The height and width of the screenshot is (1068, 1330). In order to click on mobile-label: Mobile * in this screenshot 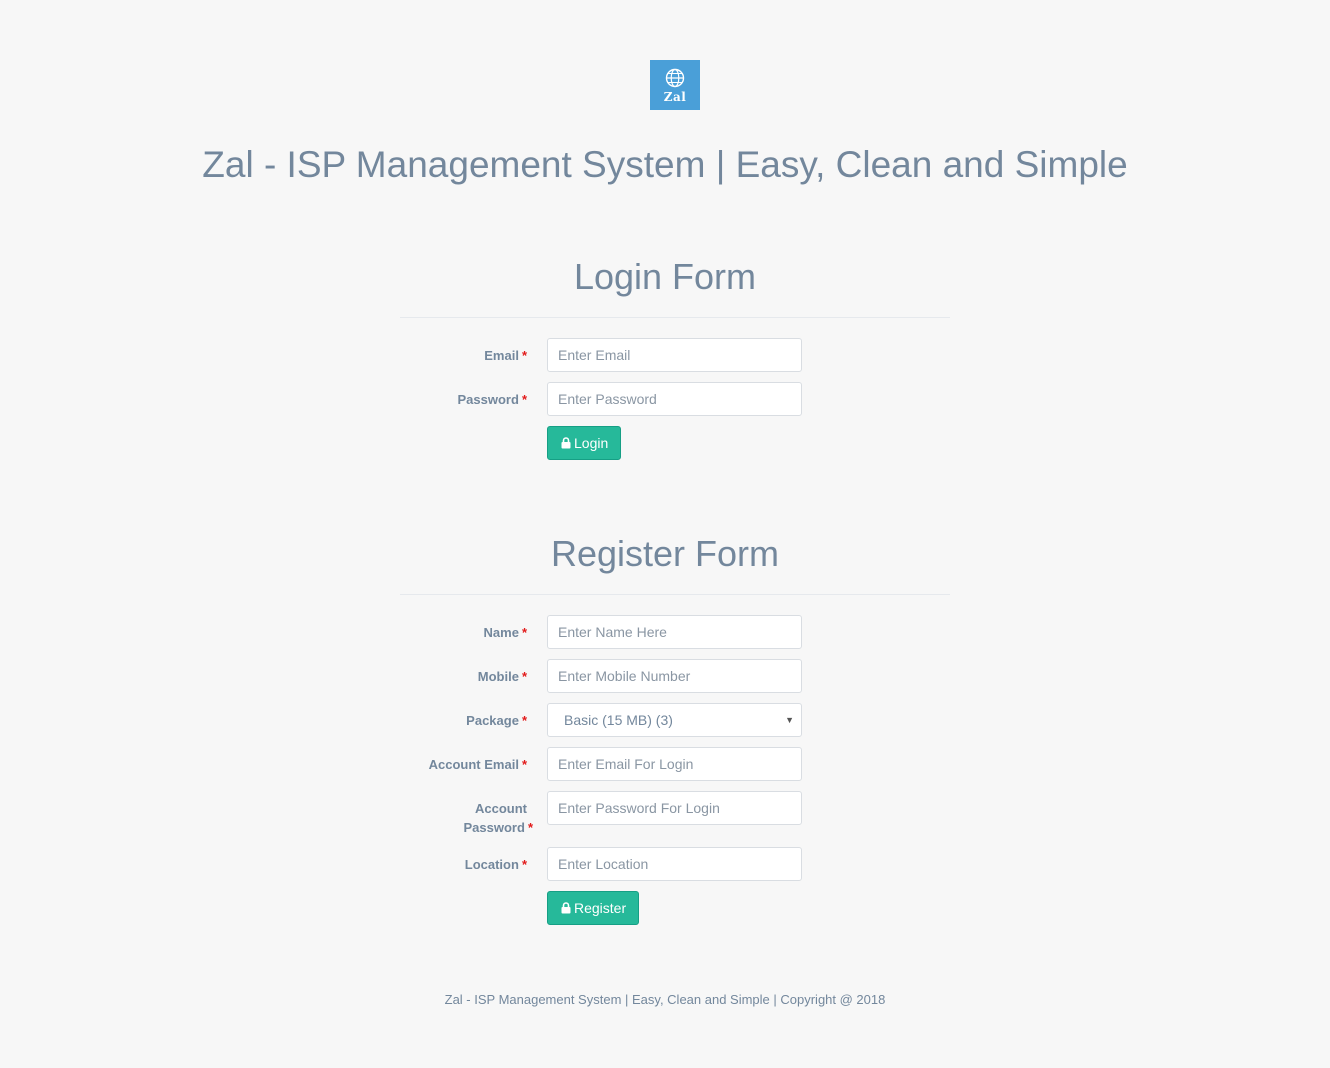, I will do `click(502, 676)`.